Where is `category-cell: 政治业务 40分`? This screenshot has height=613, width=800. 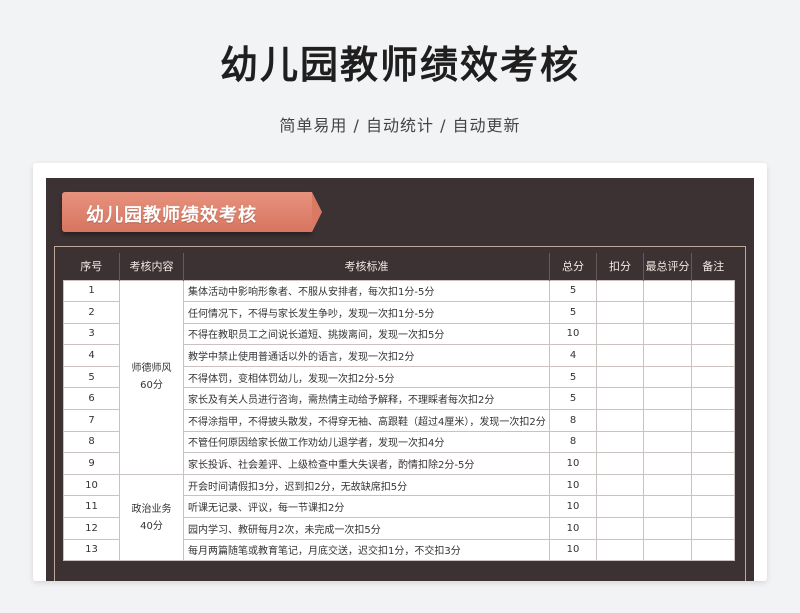 category-cell: 政治业务 40分 is located at coordinates (151, 517).